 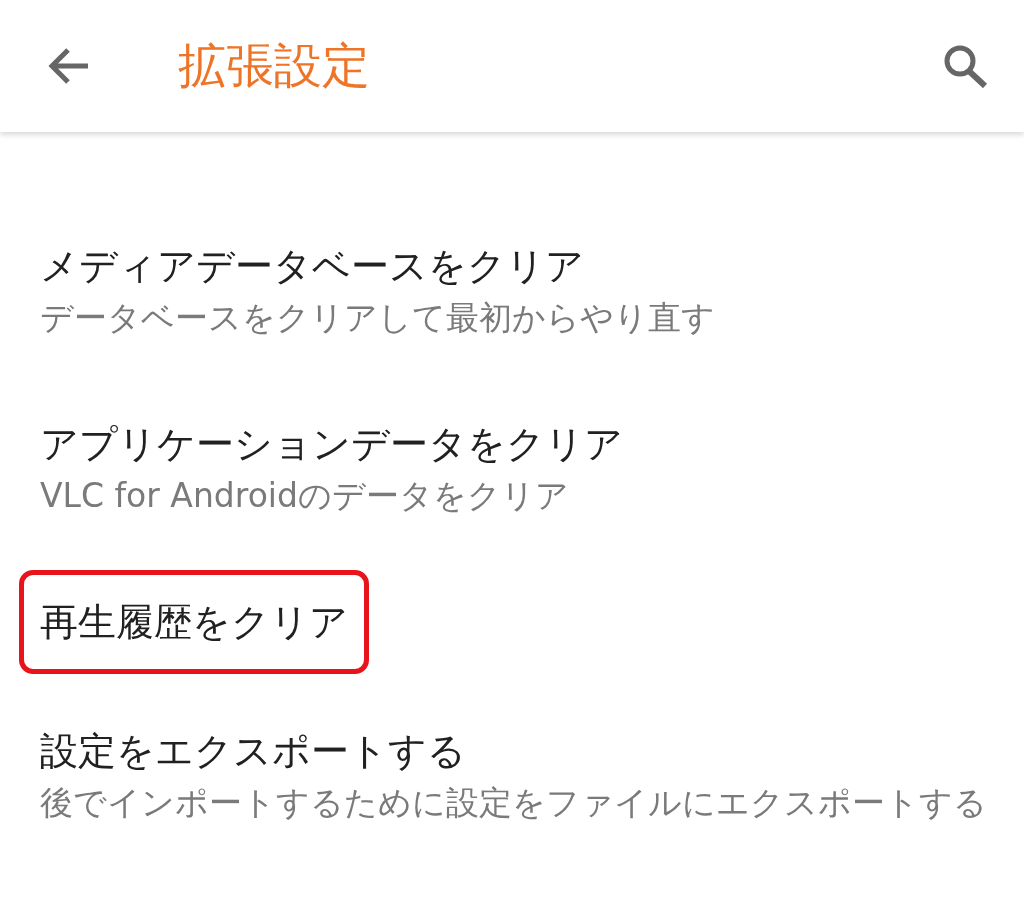 I want to click on search-icon, so click(x=965, y=66).